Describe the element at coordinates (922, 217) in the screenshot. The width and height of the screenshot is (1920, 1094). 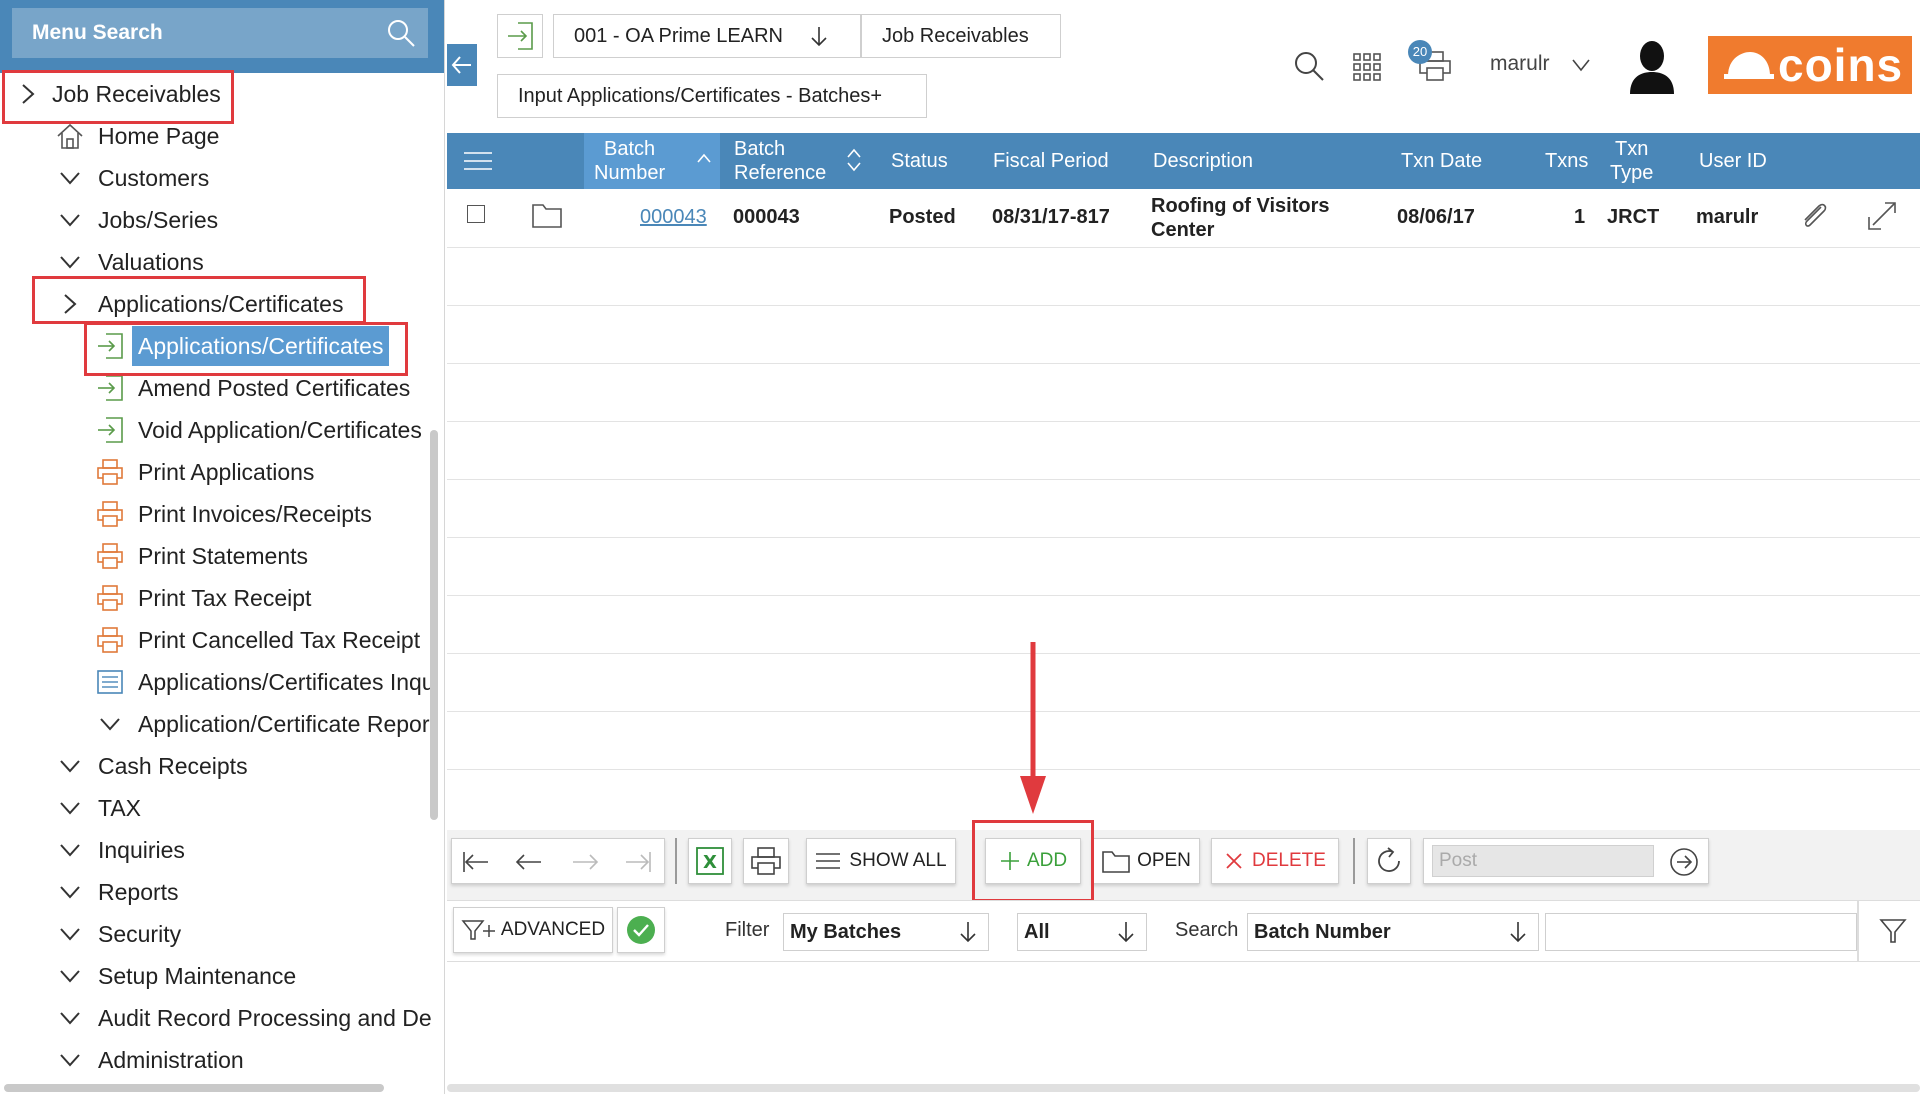
I see `cell-status: Posted` at that location.